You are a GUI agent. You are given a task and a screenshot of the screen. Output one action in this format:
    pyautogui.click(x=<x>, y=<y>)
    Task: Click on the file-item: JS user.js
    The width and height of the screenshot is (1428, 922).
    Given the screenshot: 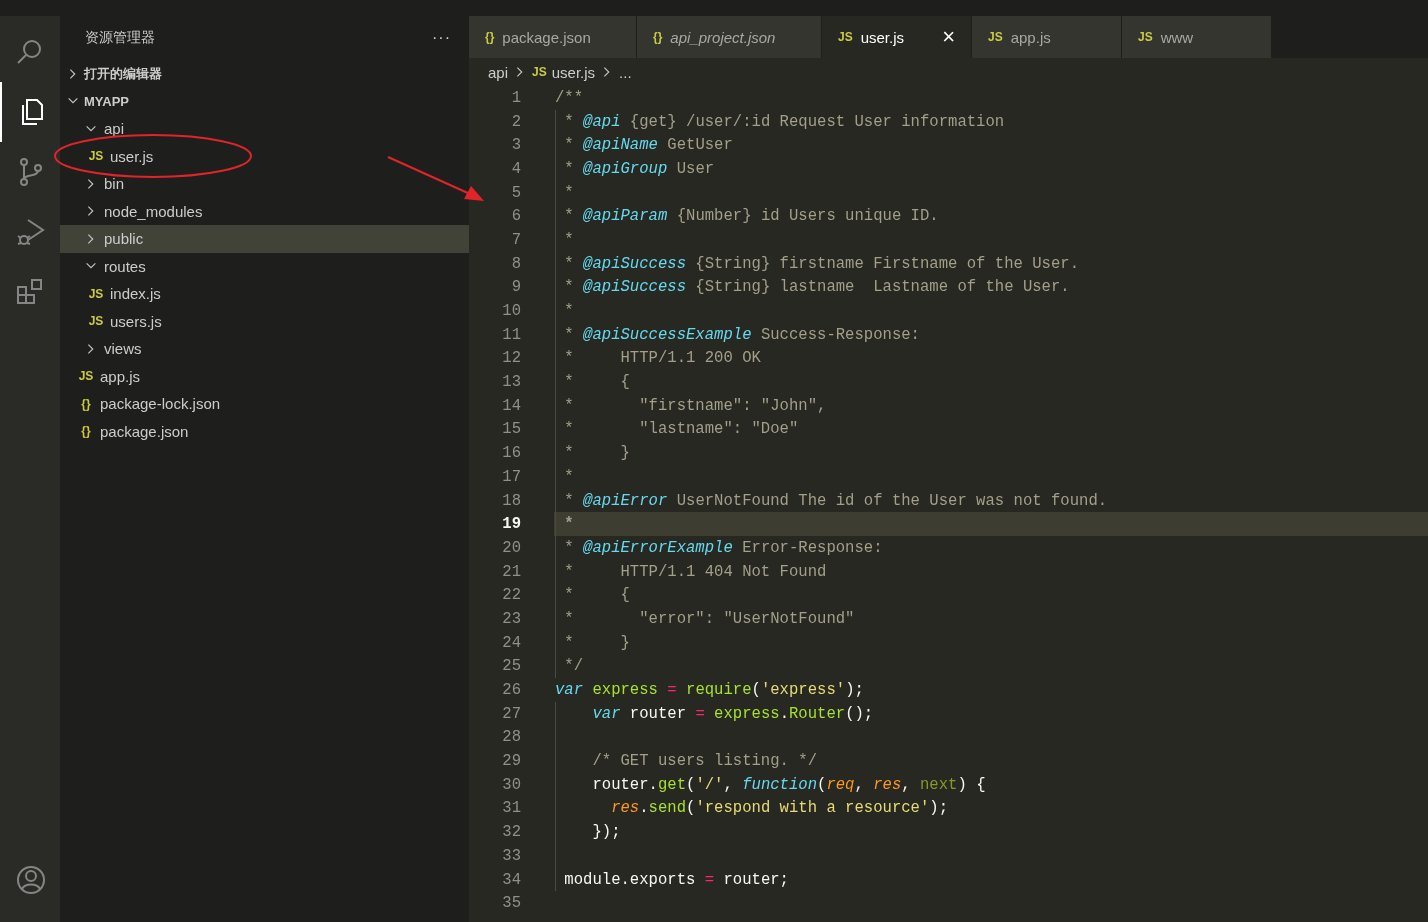 What is the action you would take?
    pyautogui.click(x=264, y=156)
    